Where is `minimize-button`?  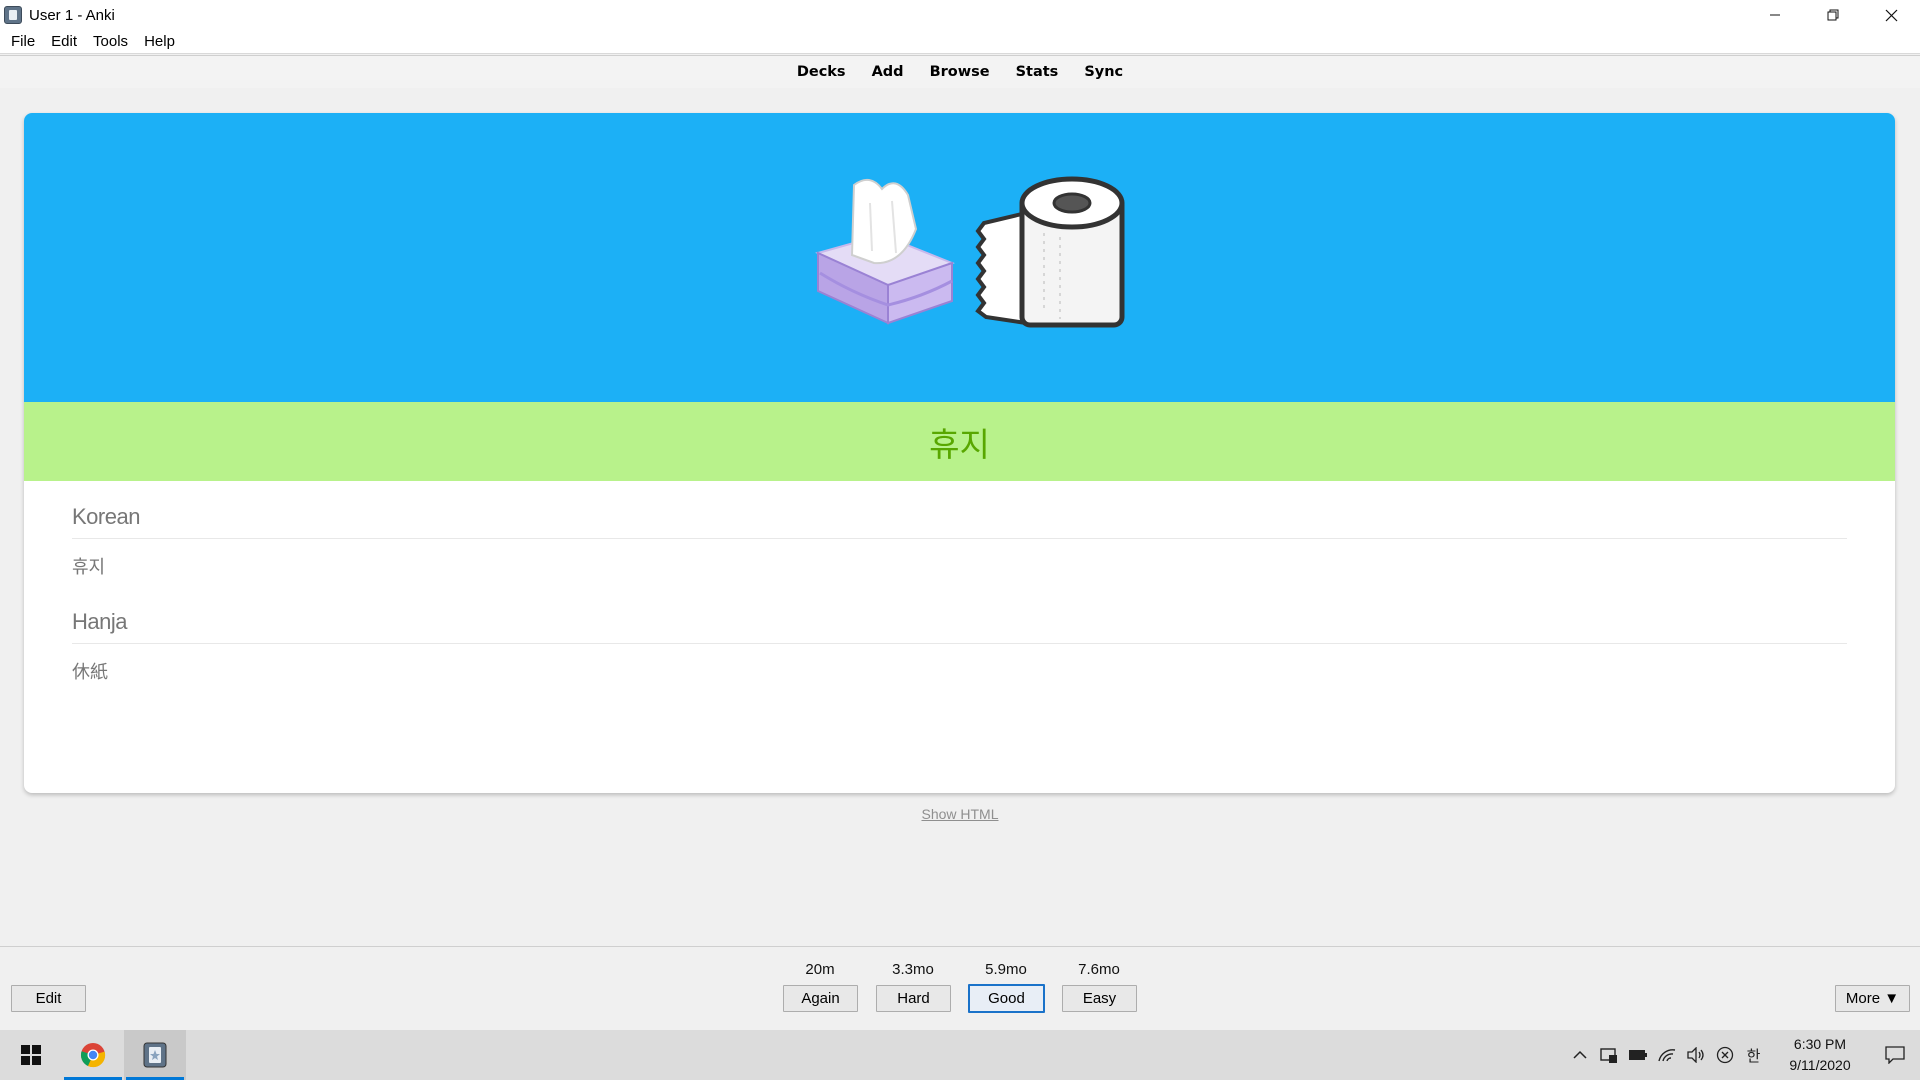
minimize-button is located at coordinates (1775, 15).